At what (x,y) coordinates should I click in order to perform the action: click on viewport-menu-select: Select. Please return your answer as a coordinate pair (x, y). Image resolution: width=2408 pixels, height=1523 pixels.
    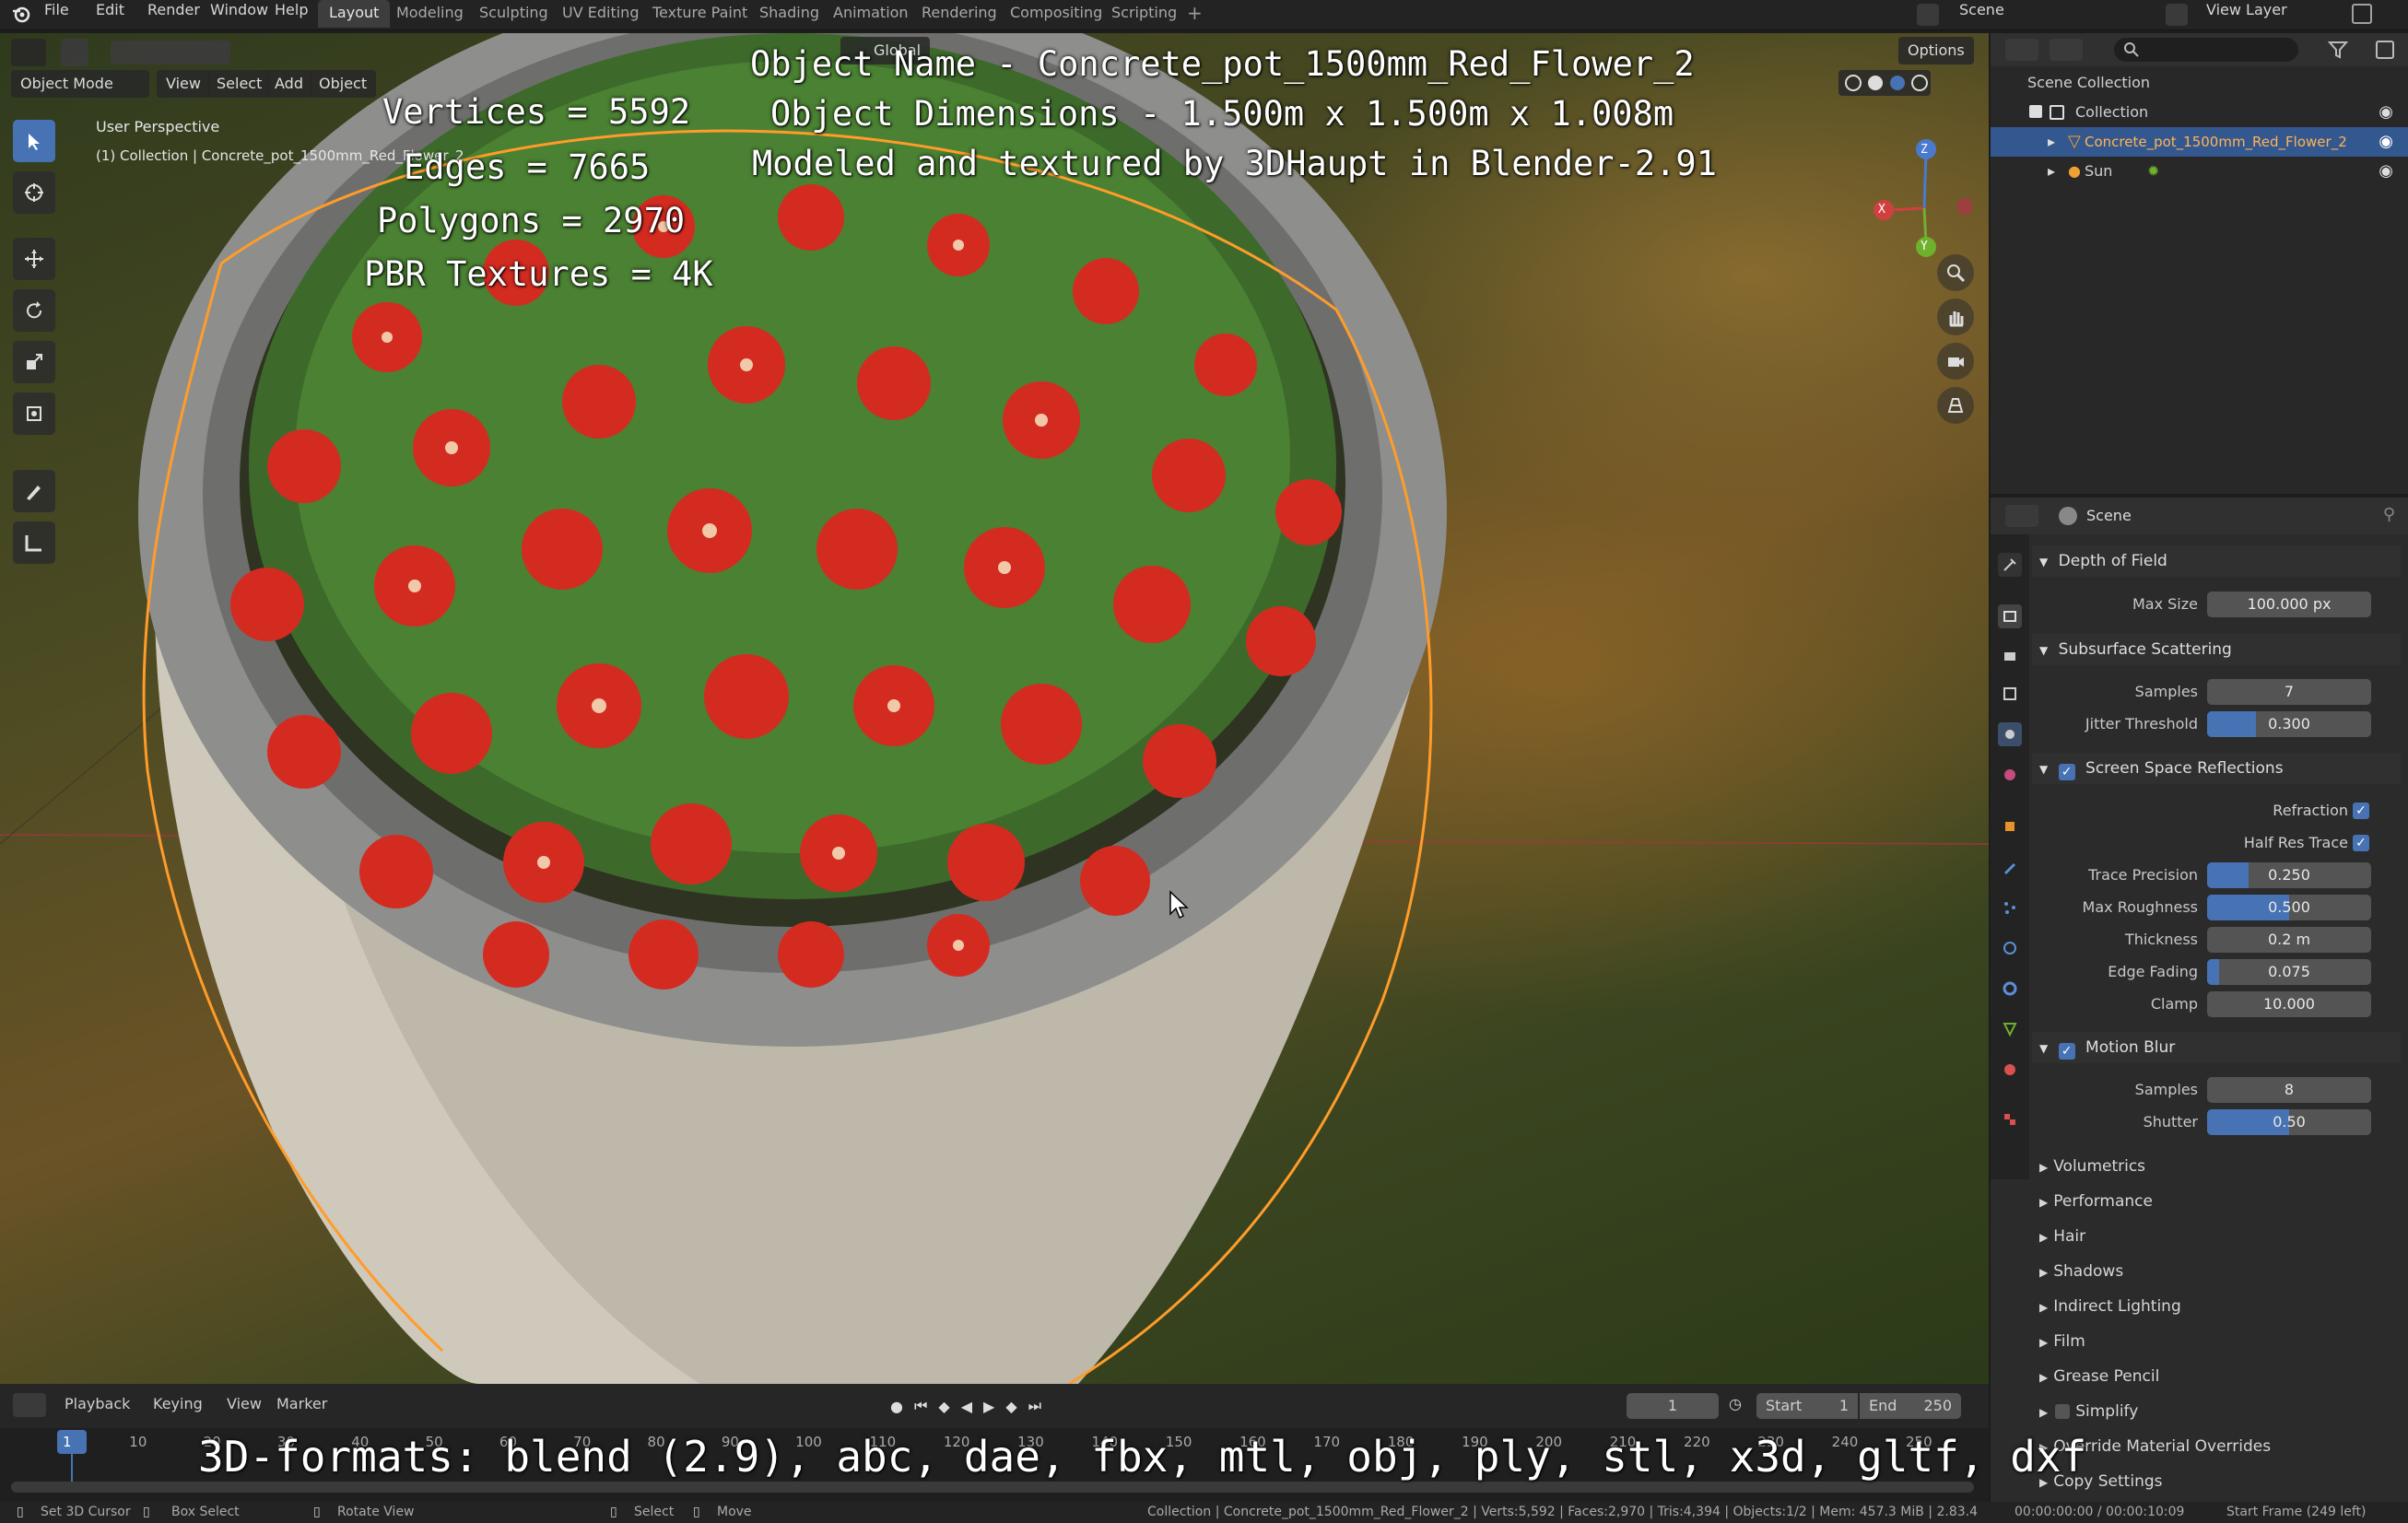
    Looking at the image, I should click on (239, 84).